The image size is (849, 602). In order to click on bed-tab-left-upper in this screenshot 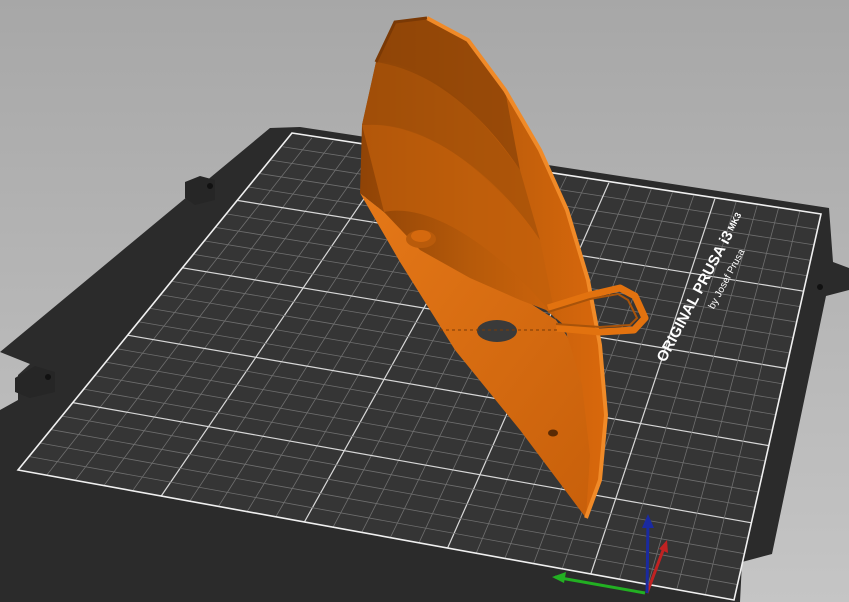, I will do `click(200, 190)`.